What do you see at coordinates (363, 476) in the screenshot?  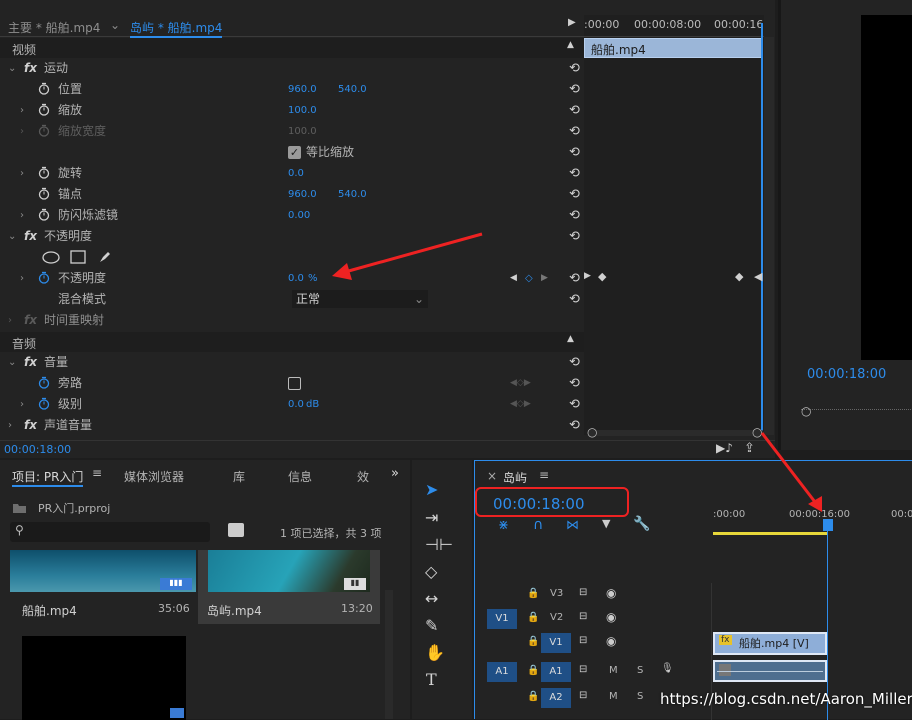 I see `tab-effects: 效` at bounding box center [363, 476].